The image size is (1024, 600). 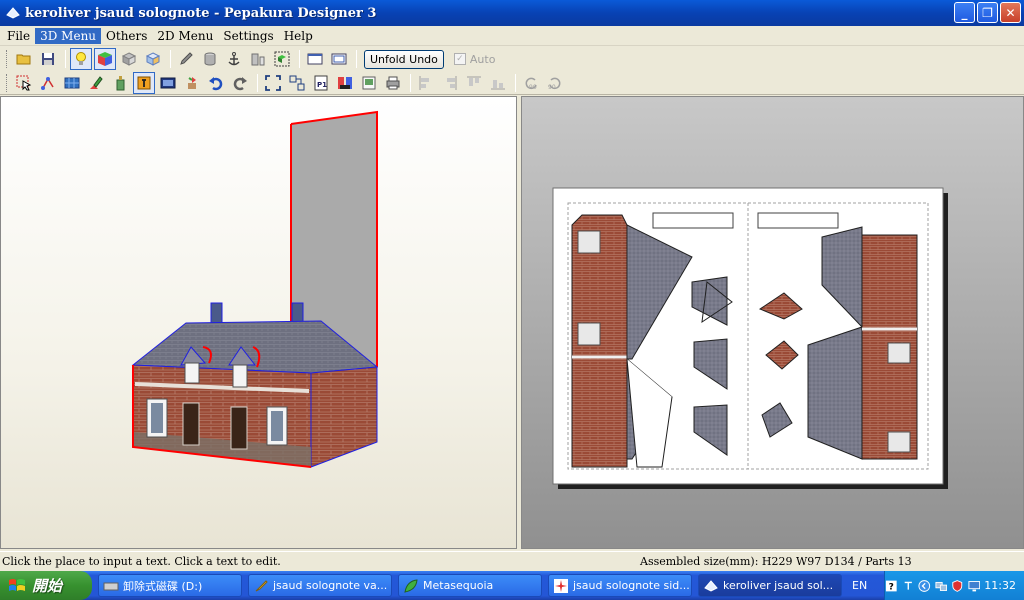 What do you see at coordinates (555, 83) in the screenshot?
I see `rotate-right-90-button: 90` at bounding box center [555, 83].